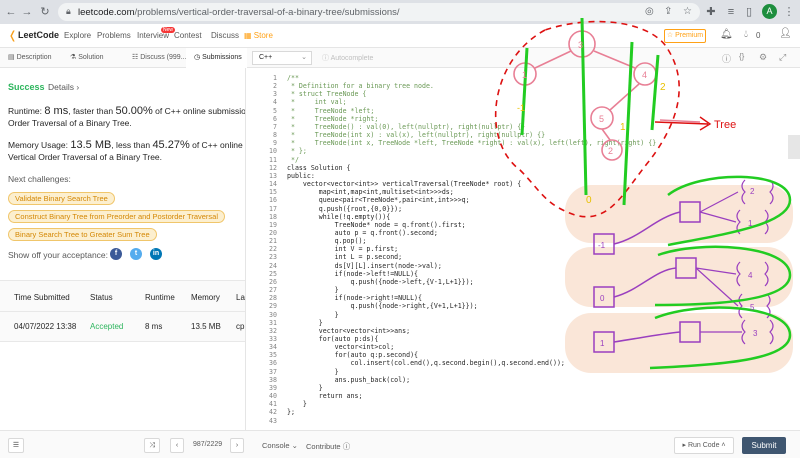 Image resolution: width=800 pixels, height=458 pixels. I want to click on nav-problems: Problems, so click(114, 35).